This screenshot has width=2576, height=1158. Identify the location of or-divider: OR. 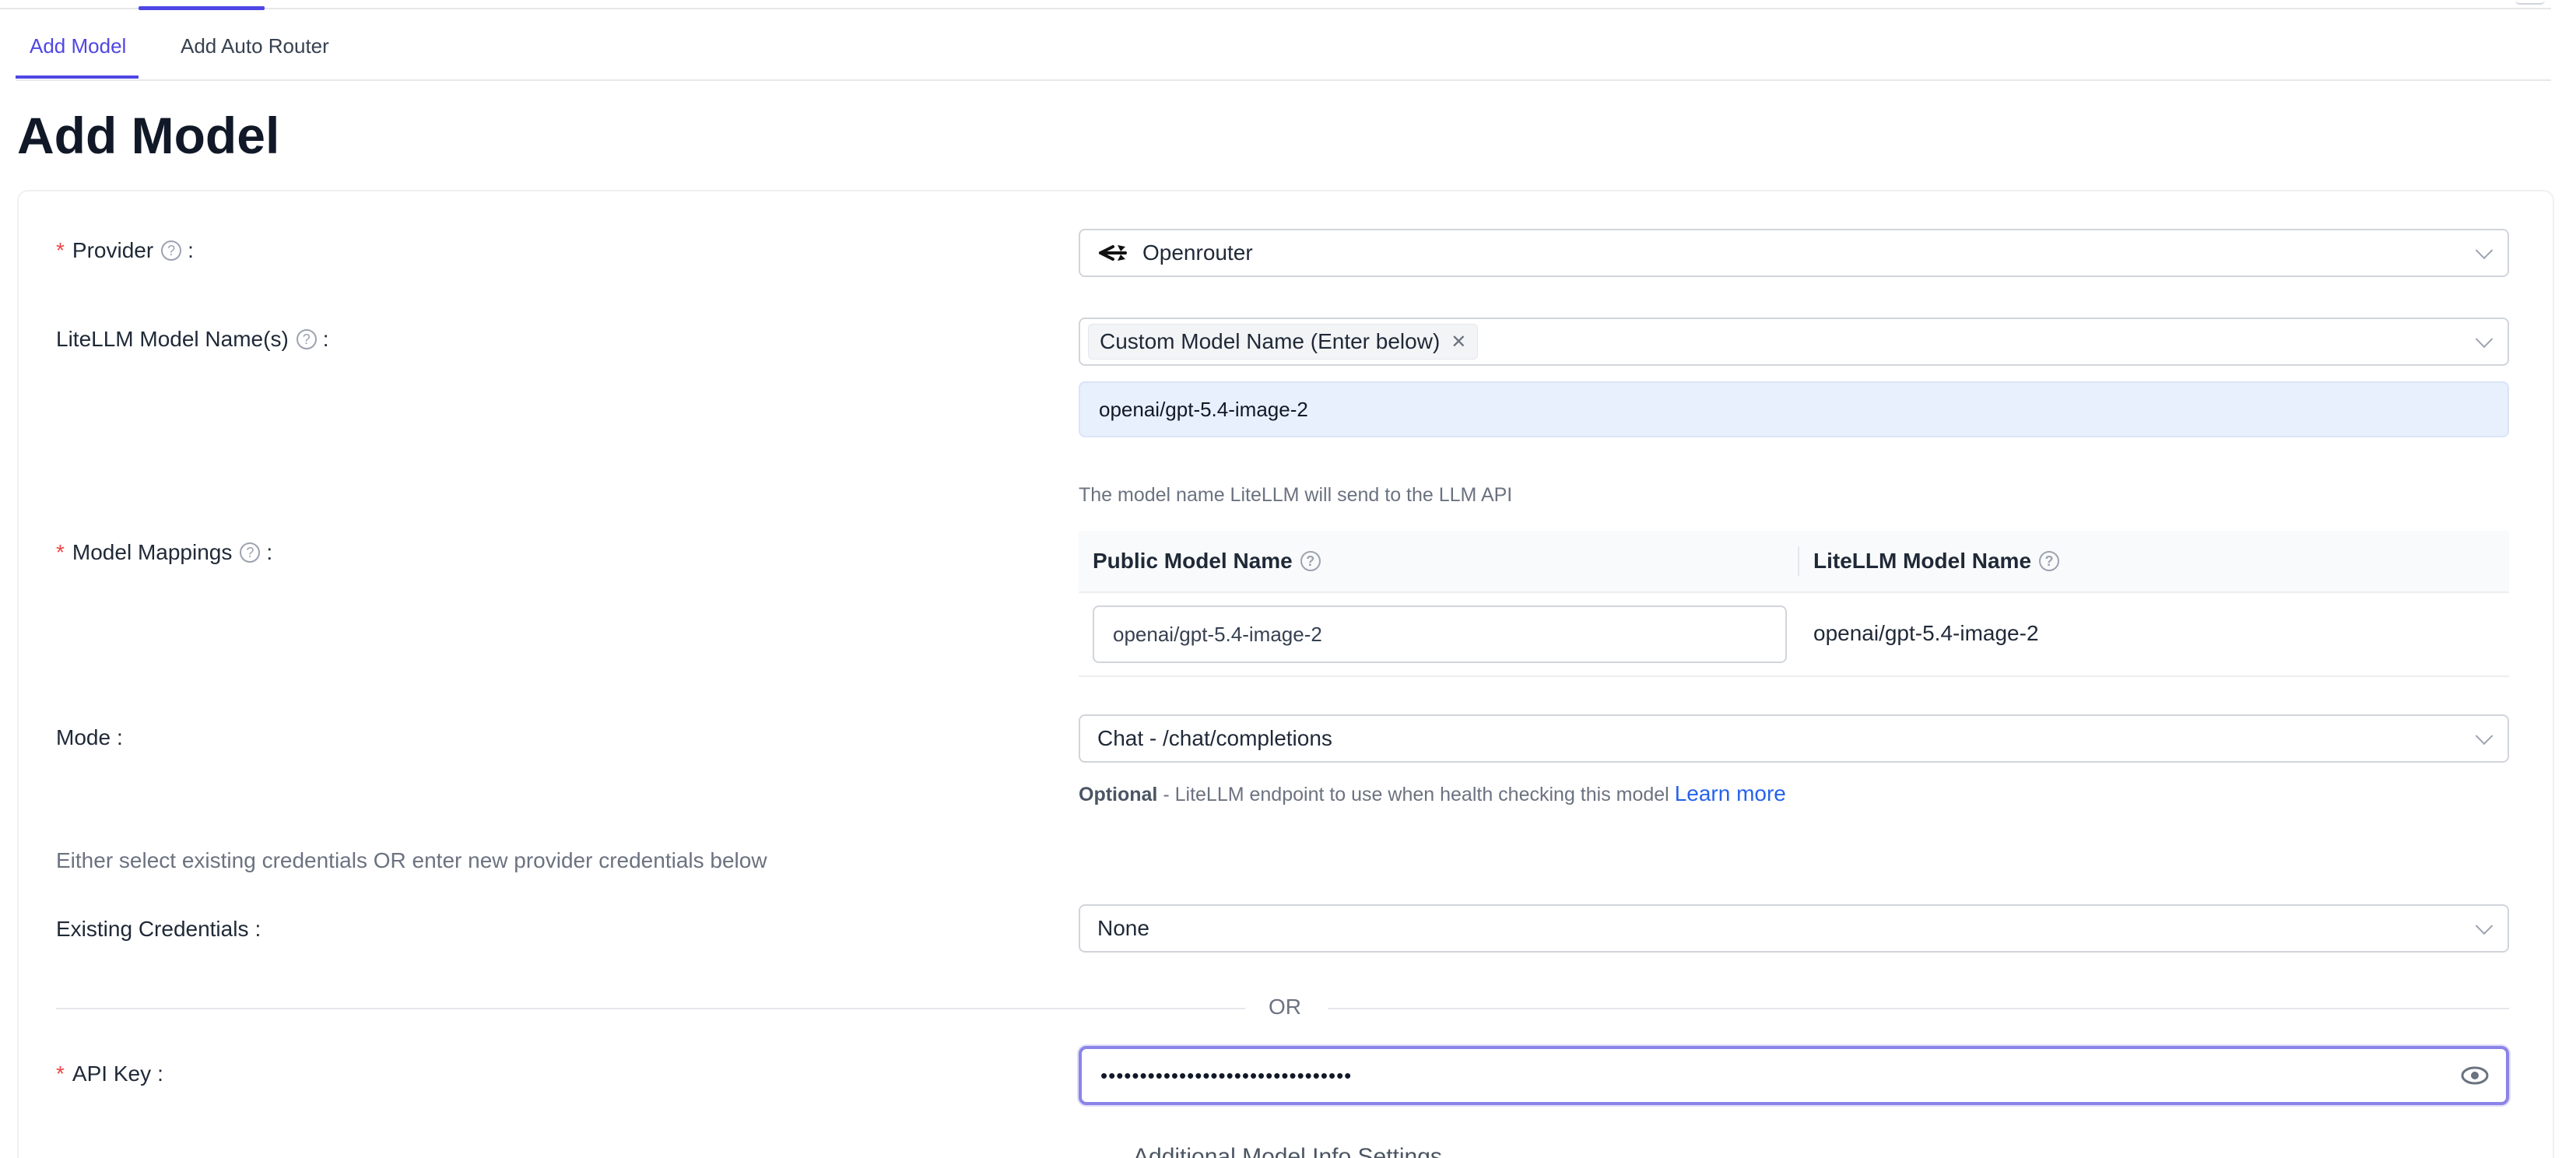
(1283, 1008).